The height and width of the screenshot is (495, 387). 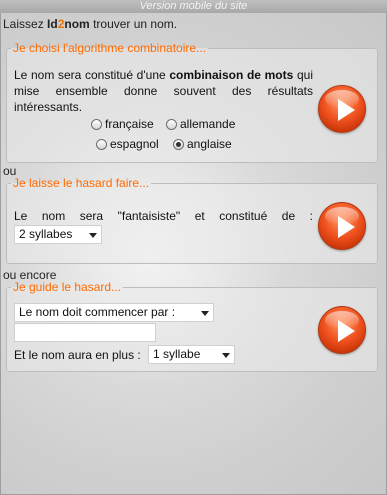 I want to click on play-button-random, so click(x=342, y=226).